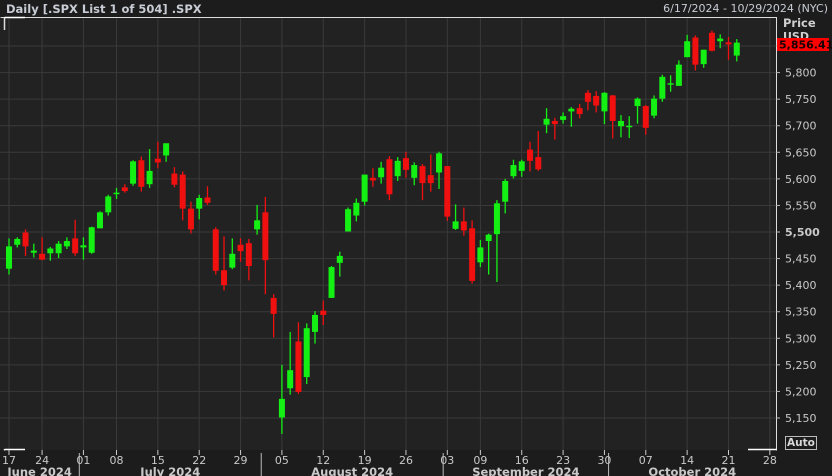  I want to click on last-price-marker: 5,856.41, so click(804, 45).